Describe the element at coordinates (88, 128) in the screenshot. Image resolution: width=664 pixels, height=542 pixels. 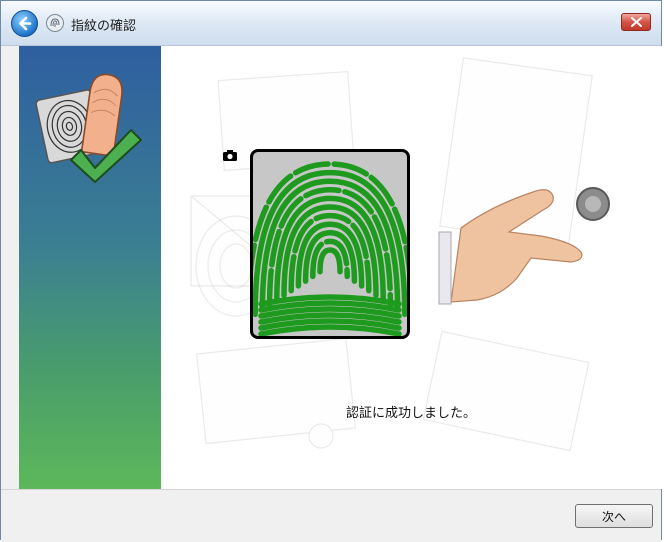
I see `fingerprint-check-illustration` at that location.